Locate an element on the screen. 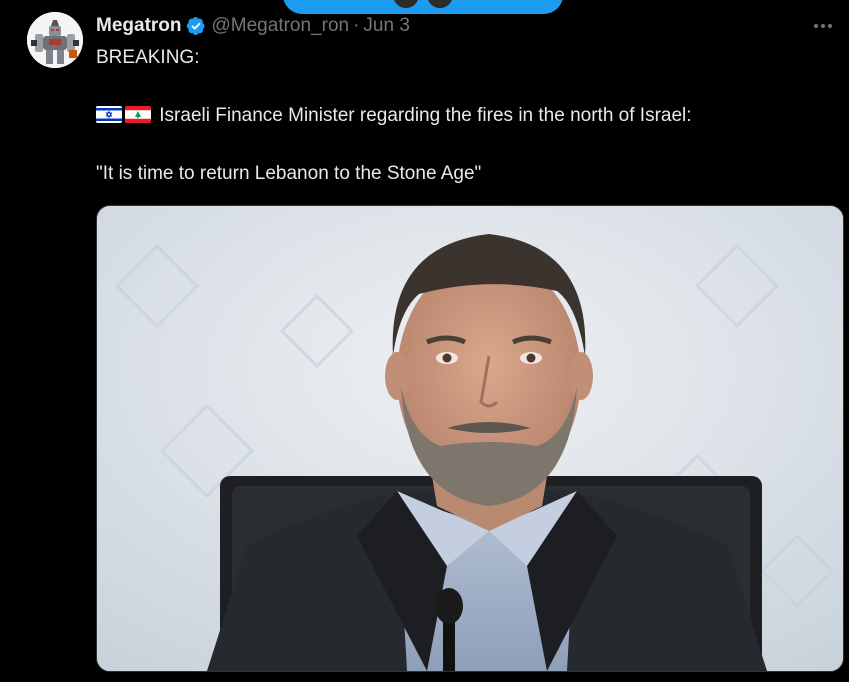 Image resolution: width=849 pixels, height=682 pixels. israel-flag-icon is located at coordinates (109, 114).